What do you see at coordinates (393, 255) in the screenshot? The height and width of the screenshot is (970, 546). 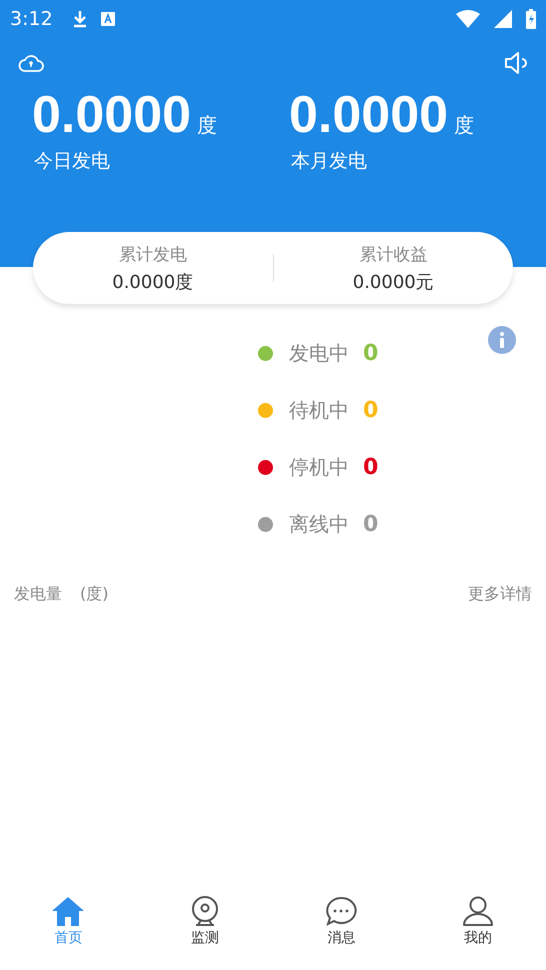 I see `total-label: 累计收益` at bounding box center [393, 255].